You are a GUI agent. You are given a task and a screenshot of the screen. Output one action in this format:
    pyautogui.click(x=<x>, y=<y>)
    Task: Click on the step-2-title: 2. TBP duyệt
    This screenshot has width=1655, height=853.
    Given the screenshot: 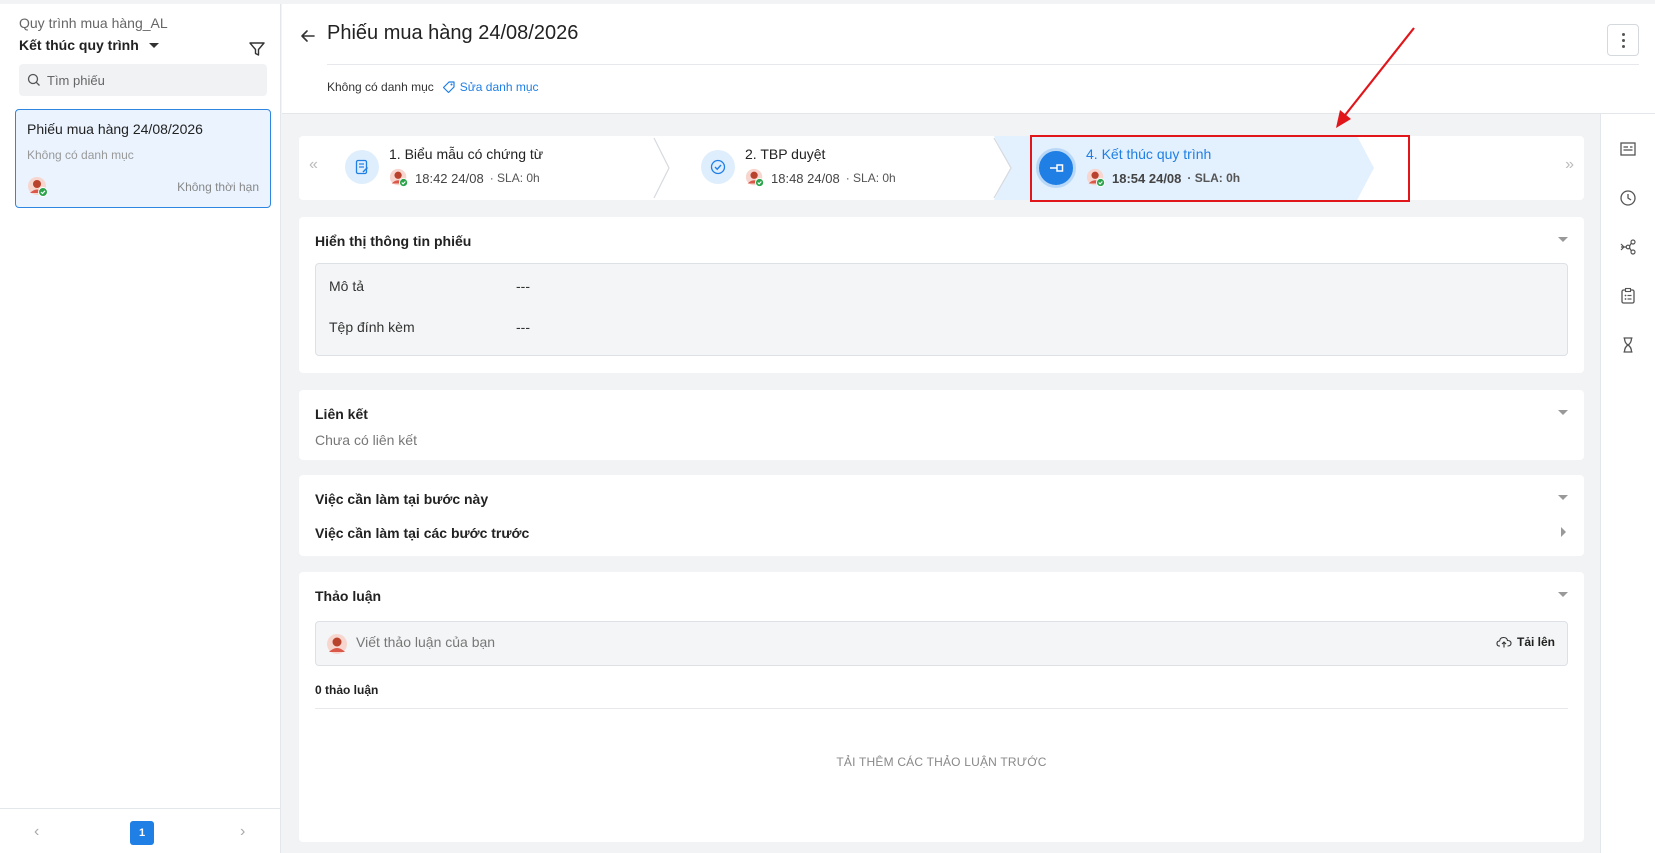 What is the action you would take?
    pyautogui.click(x=785, y=154)
    